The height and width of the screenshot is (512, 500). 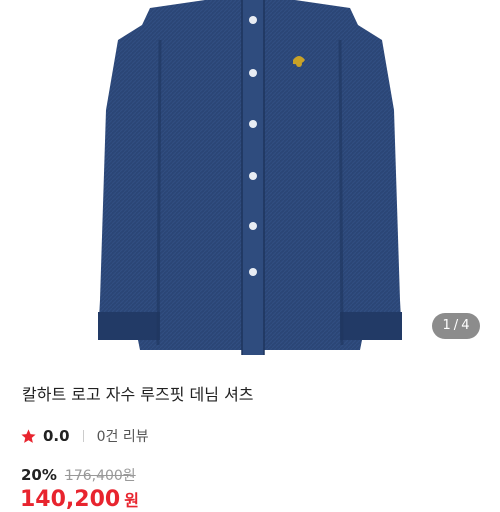 What do you see at coordinates (131, 500) in the screenshot?
I see `sale-price-unit: 원` at bounding box center [131, 500].